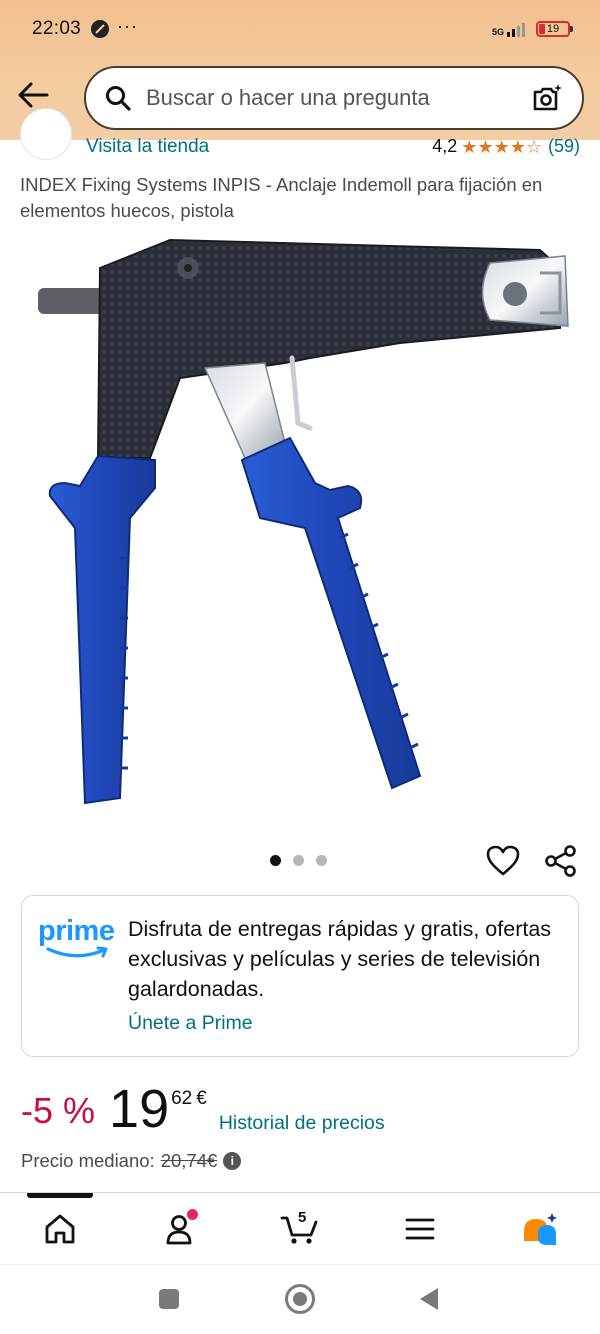  What do you see at coordinates (182, 1098) in the screenshot?
I see `price-fraction: 62` at bounding box center [182, 1098].